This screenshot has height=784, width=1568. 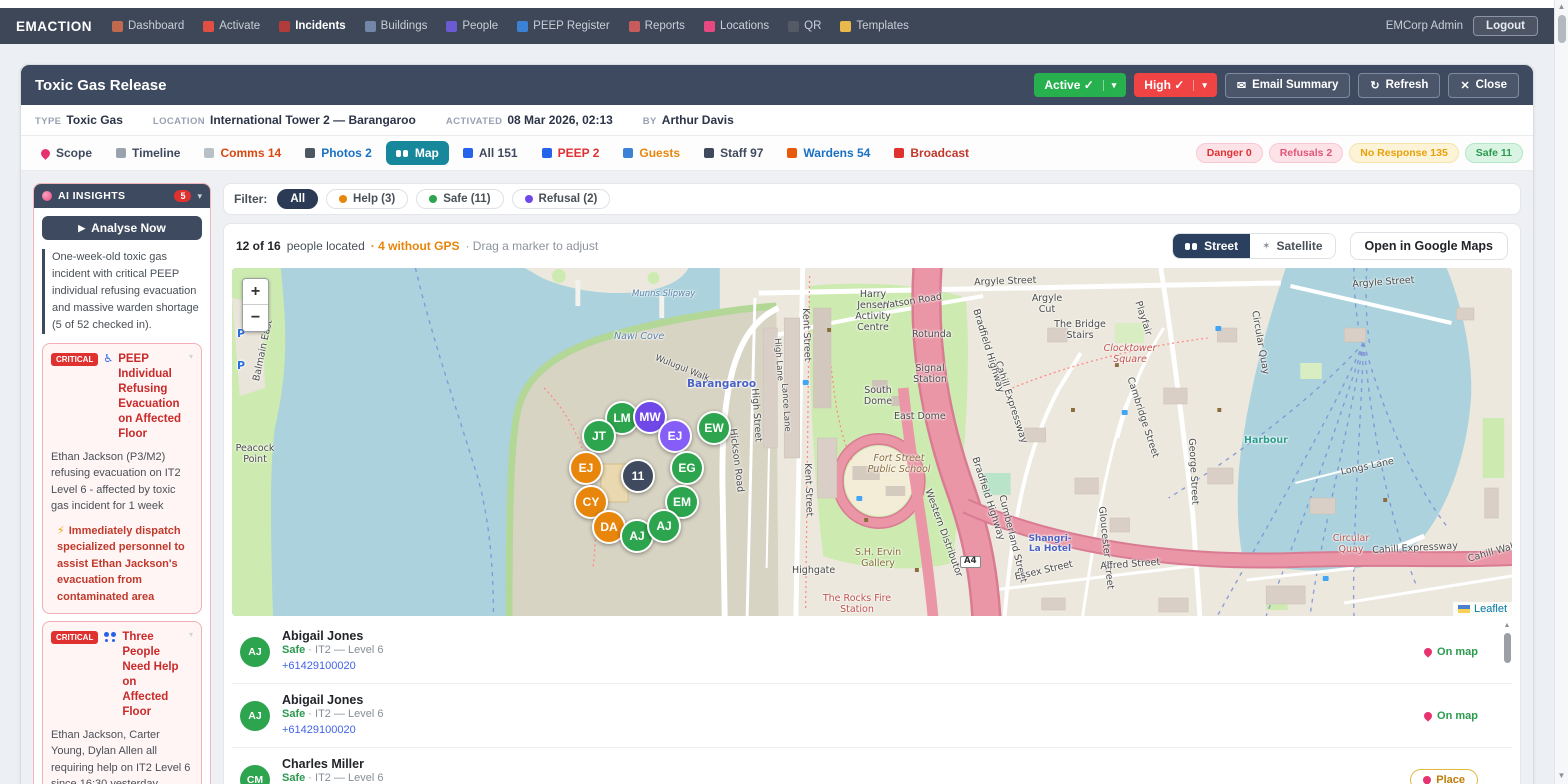 What do you see at coordinates (687, 468) in the screenshot?
I see `person-marker: EG` at bounding box center [687, 468].